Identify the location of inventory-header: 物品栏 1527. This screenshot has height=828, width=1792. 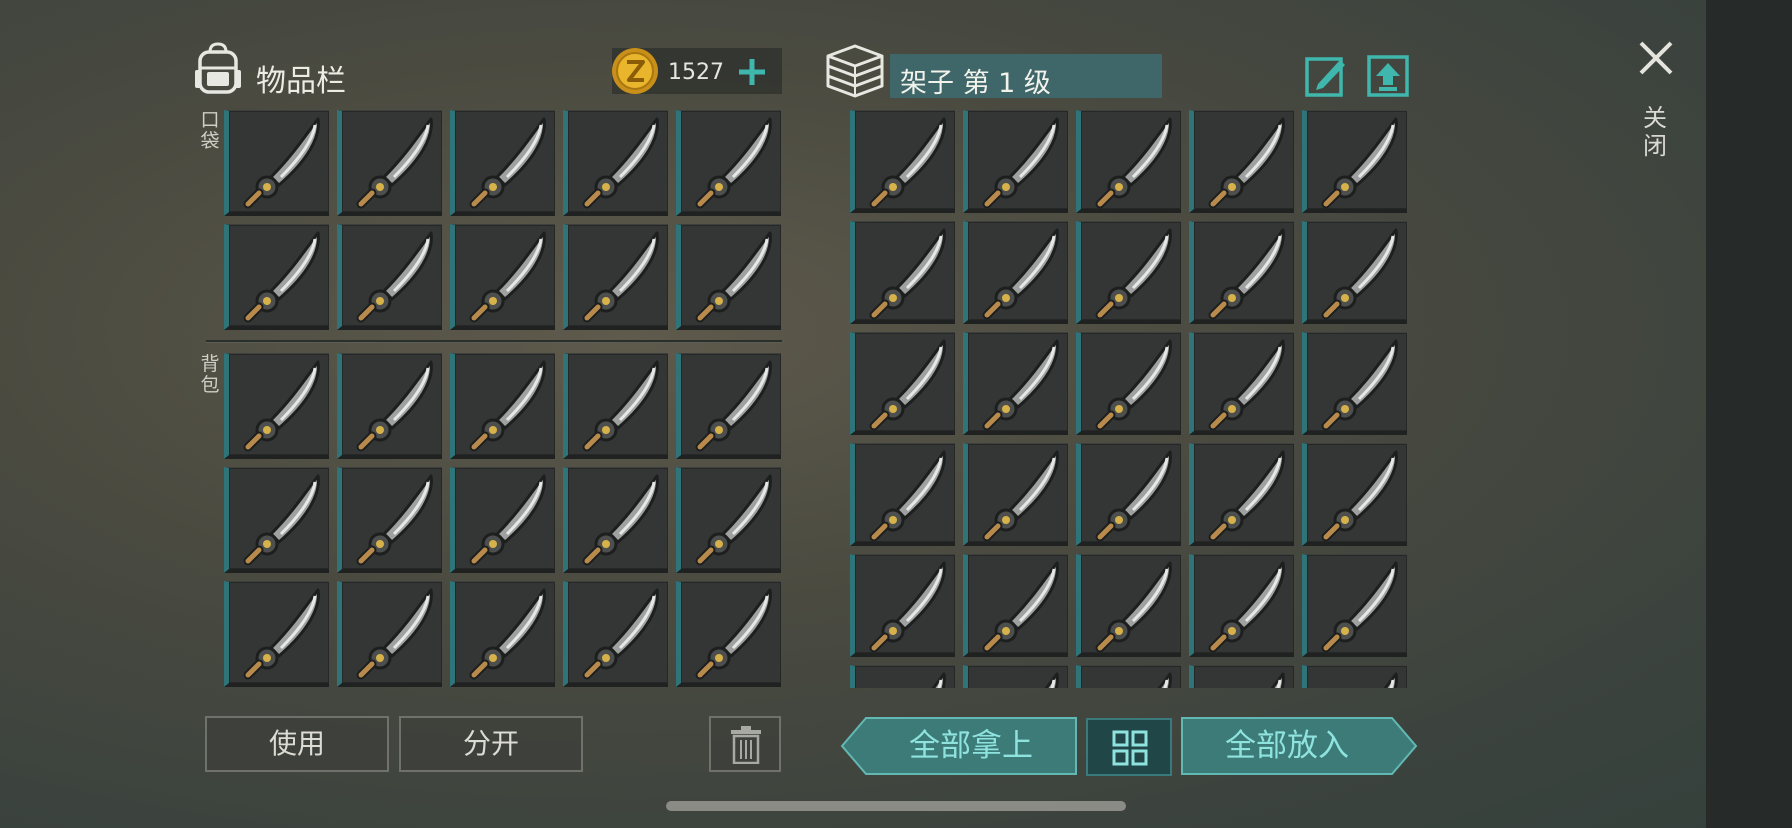
(487, 70).